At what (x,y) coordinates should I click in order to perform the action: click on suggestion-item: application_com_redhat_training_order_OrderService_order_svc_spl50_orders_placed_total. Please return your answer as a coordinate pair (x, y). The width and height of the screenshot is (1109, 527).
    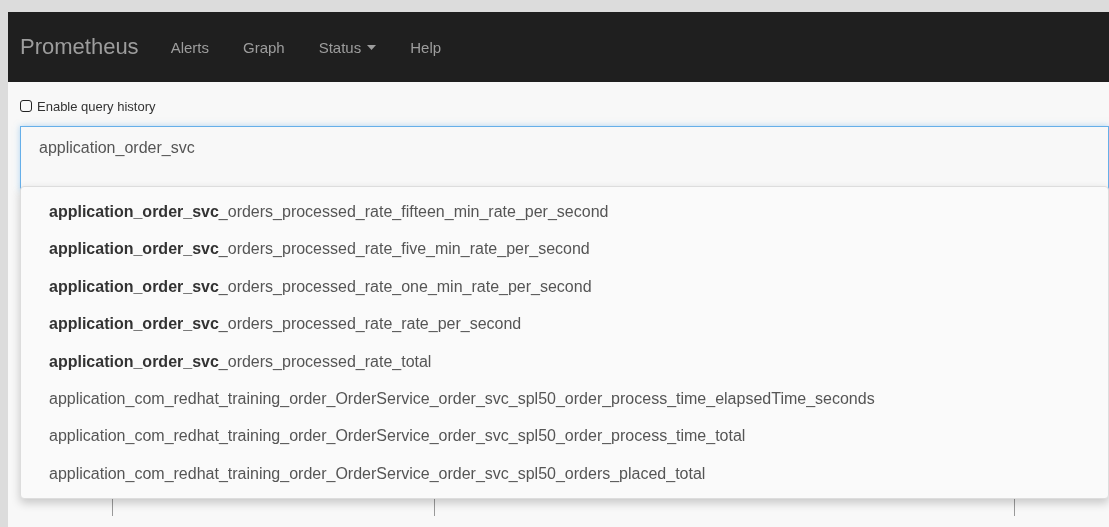
    Looking at the image, I should click on (564, 473).